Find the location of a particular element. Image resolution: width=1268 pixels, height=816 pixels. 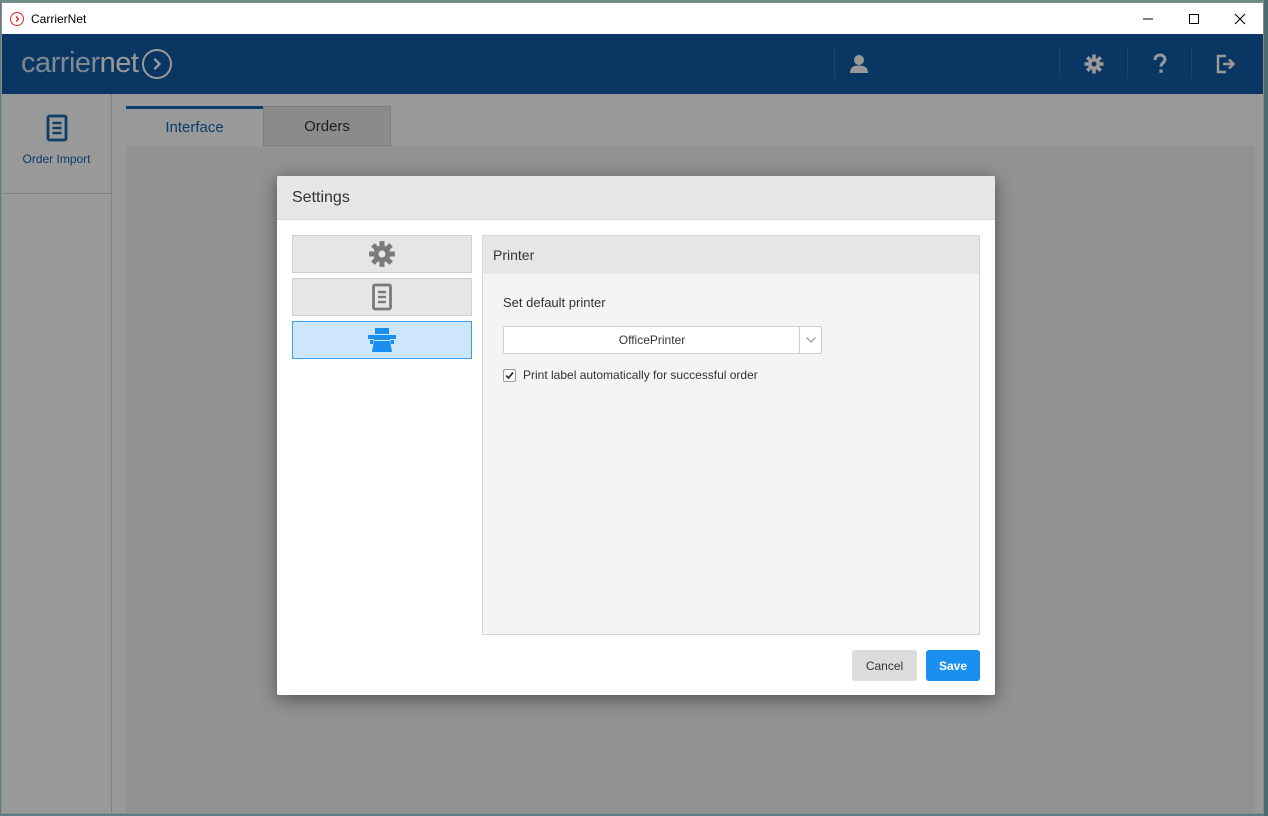

auto-print-checkbox is located at coordinates (509, 375).